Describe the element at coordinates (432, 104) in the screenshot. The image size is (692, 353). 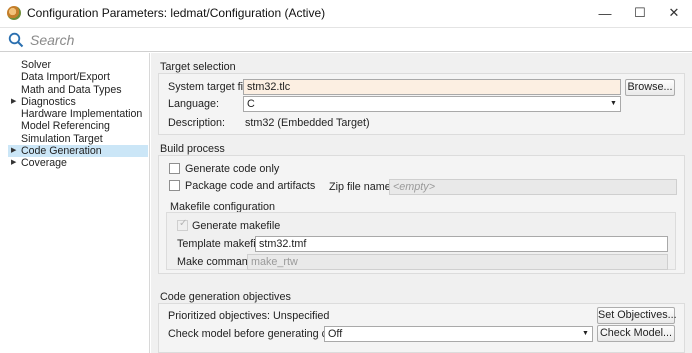
I see `language-dropdown: C ▼` at that location.